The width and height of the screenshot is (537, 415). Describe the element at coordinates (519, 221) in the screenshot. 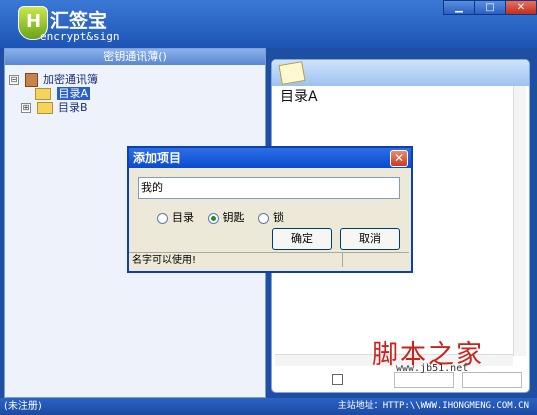

I see `vertical-scrollbar` at that location.